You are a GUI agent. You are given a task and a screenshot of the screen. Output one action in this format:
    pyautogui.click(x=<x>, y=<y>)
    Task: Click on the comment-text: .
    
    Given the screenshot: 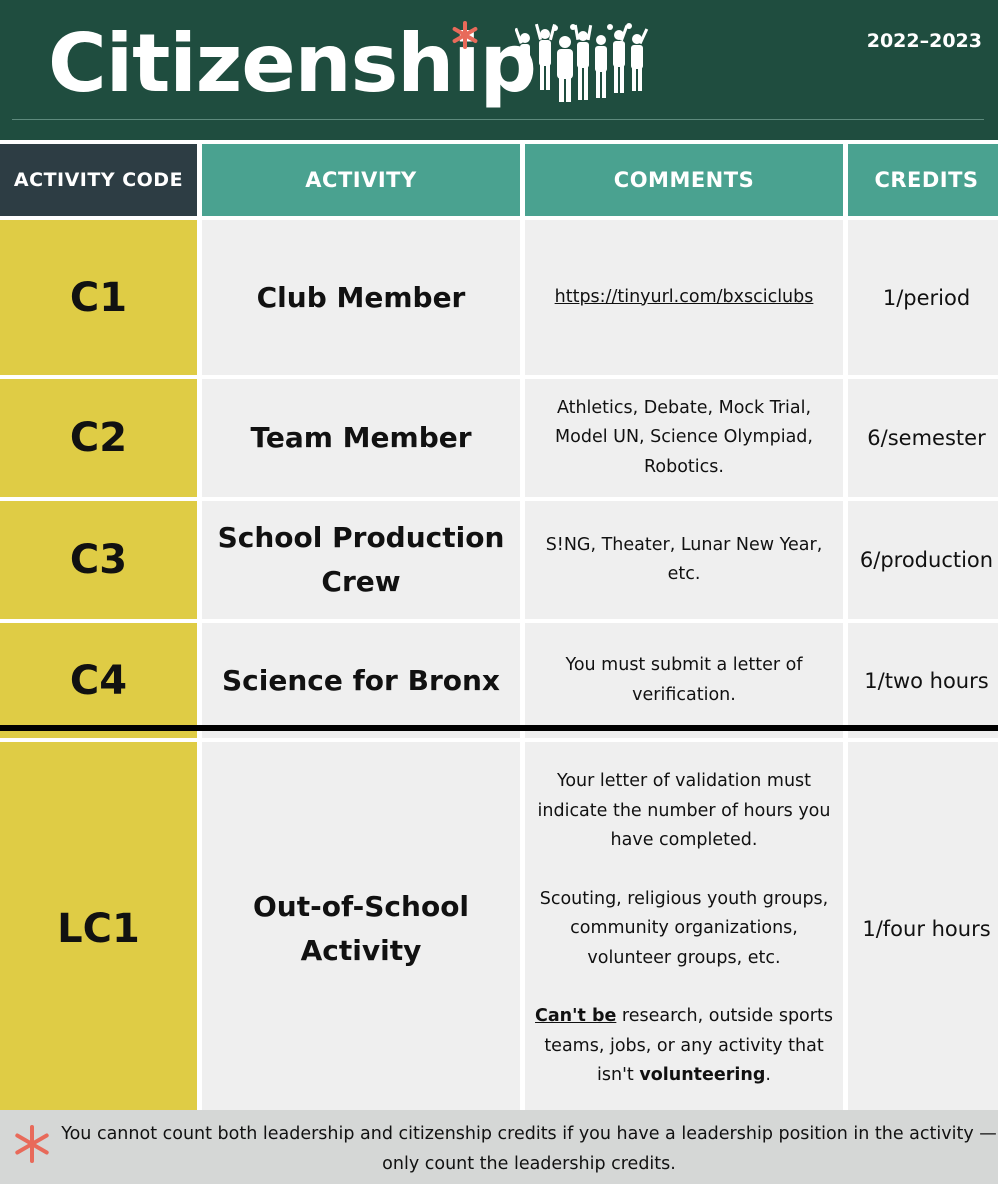 What is the action you would take?
    pyautogui.click(x=768, y=1075)
    